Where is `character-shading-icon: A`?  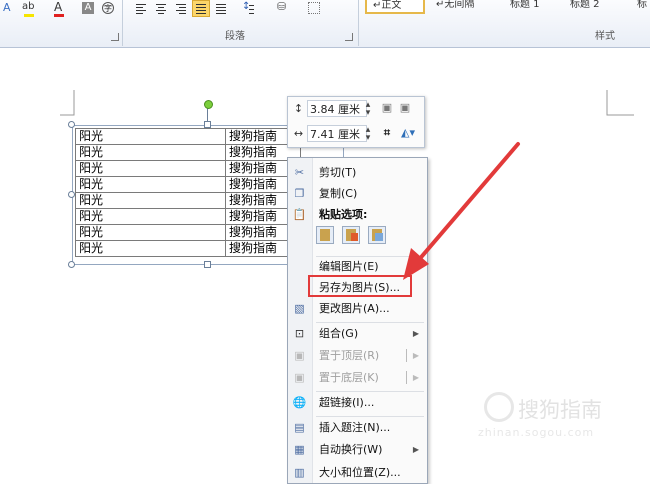
character-shading-icon: A is located at coordinates (89, 8).